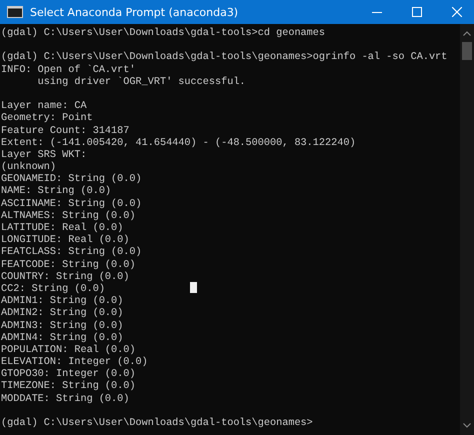 The width and height of the screenshot is (474, 435). Describe the element at coordinates (62, 228) in the screenshot. I see `console-line: LATITUDE: Real (0.0)` at that location.